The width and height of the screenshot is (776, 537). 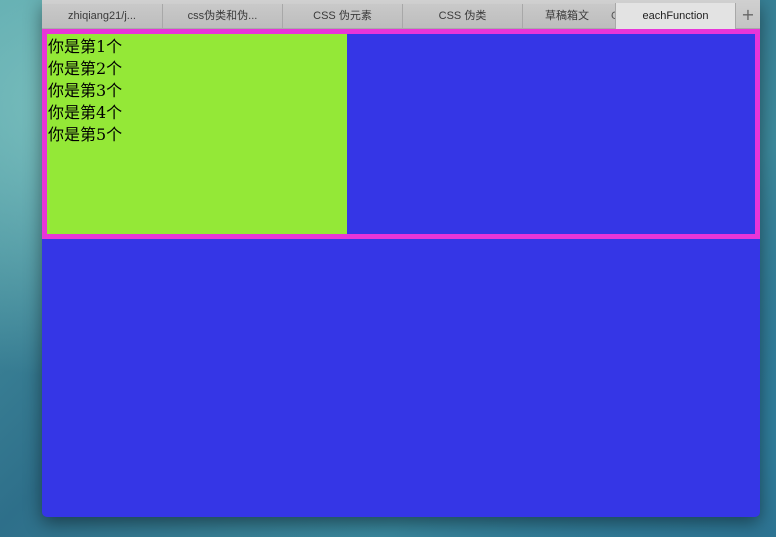 What do you see at coordinates (197, 134) in the screenshot?
I see `green-box: 你是第1个 你是第2个 你是第3个 你是第4个 你是第5个` at bounding box center [197, 134].